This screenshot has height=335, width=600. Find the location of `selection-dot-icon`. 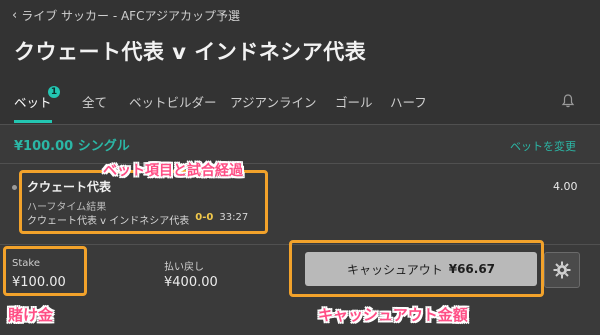

selection-dot-icon is located at coordinates (14, 187).